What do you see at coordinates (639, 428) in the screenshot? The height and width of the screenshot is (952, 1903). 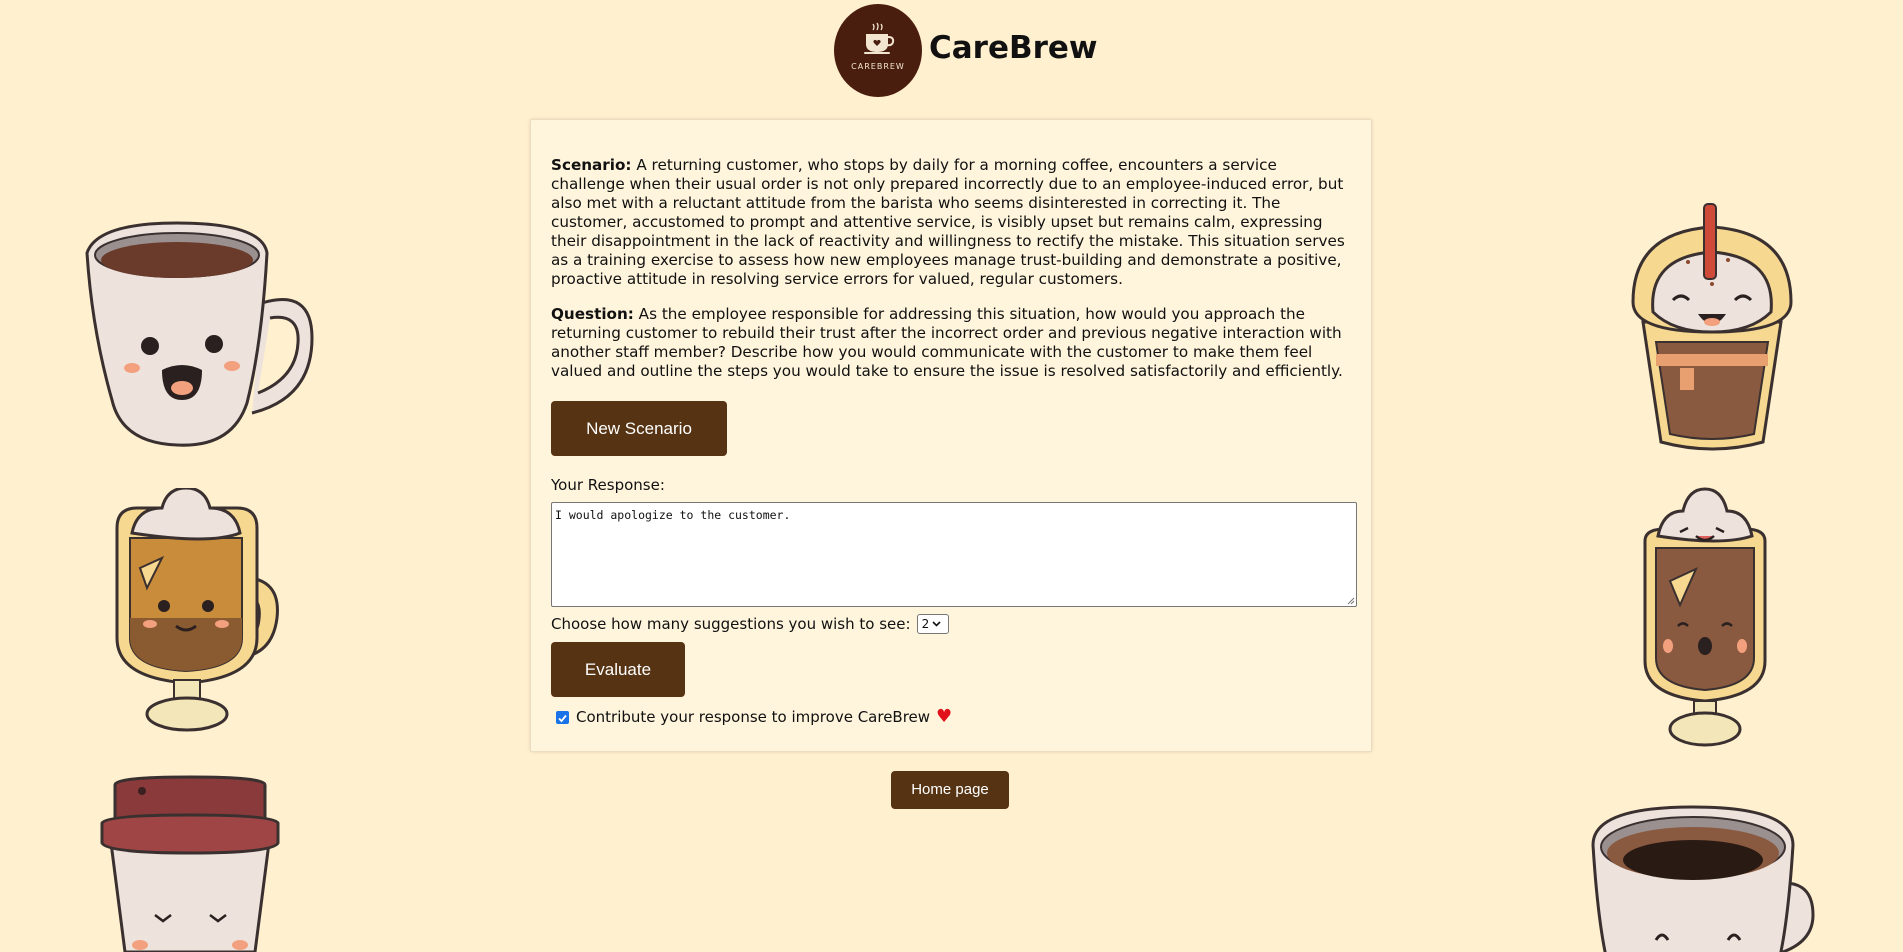 I see `new-scenario-button: New Scenario` at bounding box center [639, 428].